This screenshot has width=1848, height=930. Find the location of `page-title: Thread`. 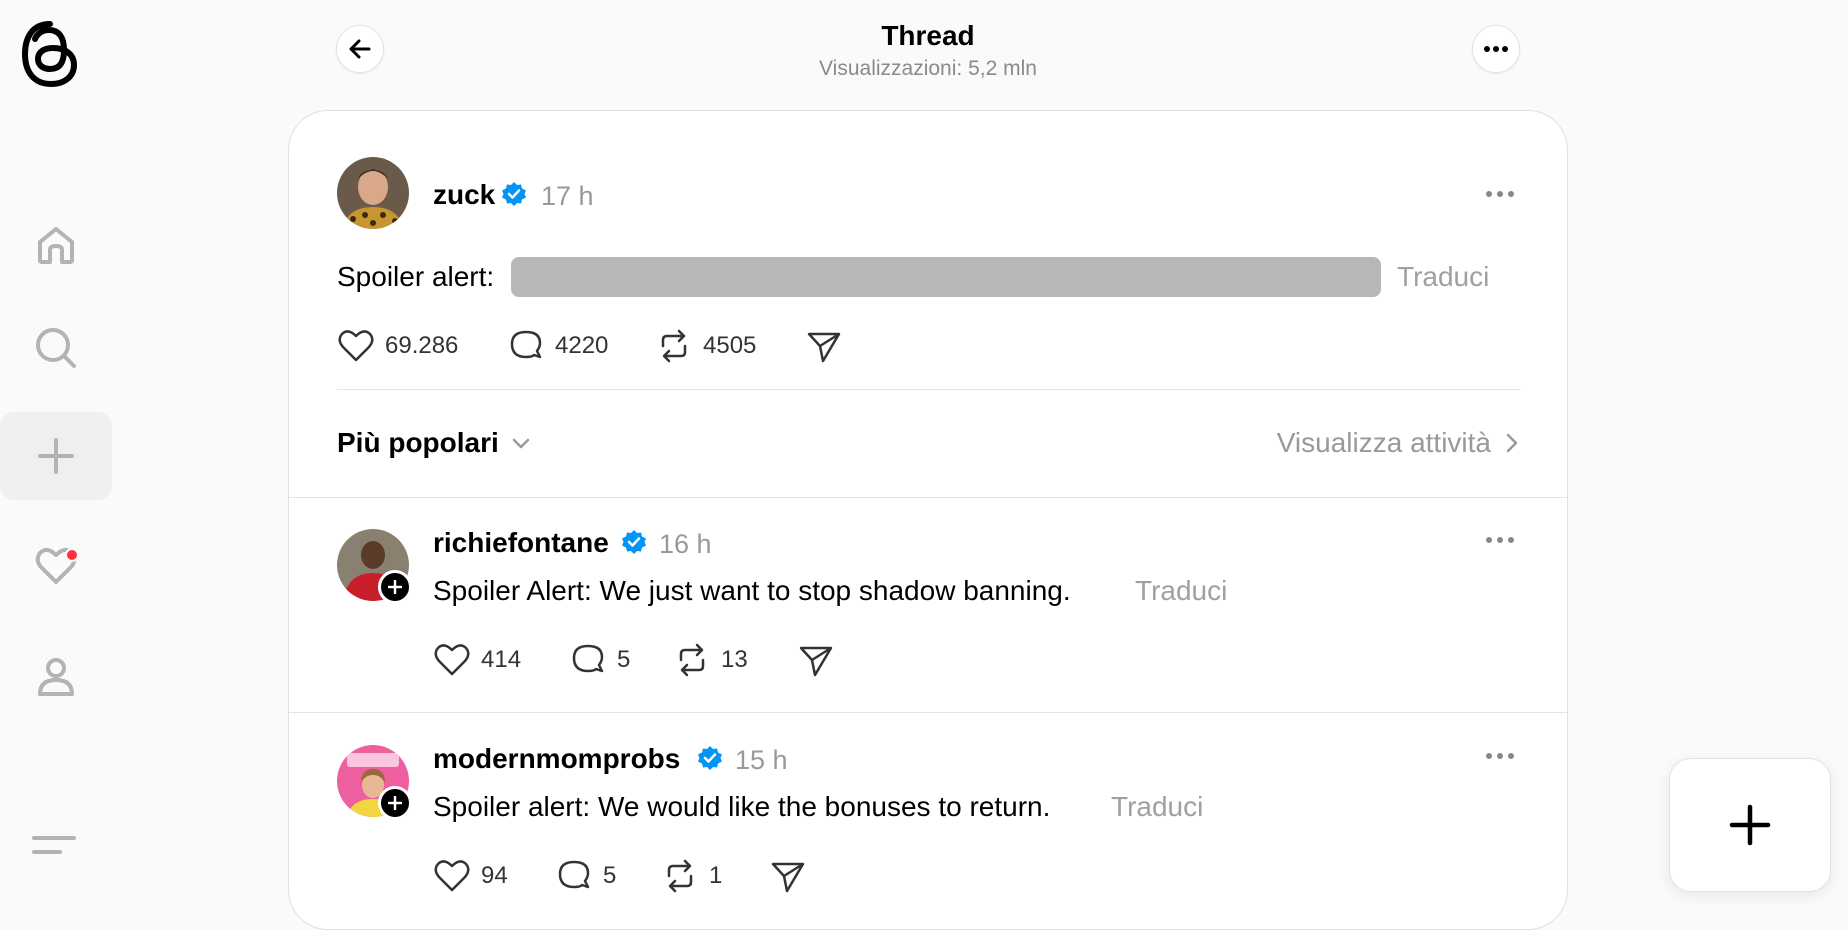

page-title: Thread is located at coordinates (928, 35).